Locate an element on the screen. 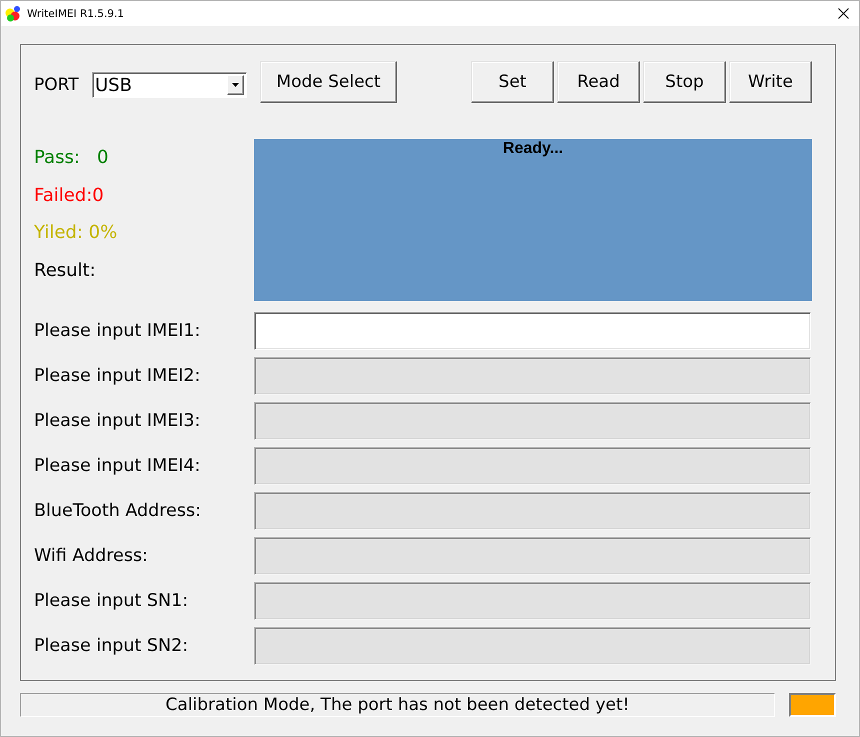 The width and height of the screenshot is (860, 737). dropdown-button is located at coordinates (235, 85).